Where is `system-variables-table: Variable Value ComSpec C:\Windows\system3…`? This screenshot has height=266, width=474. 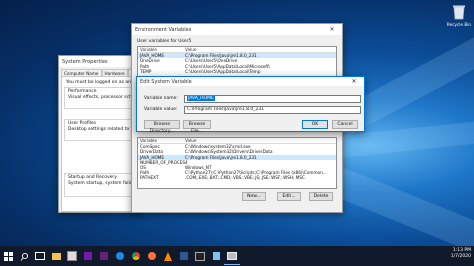 system-variables-table: Variable Value ComSpec C:\Windows\system3… is located at coordinates (237, 163).